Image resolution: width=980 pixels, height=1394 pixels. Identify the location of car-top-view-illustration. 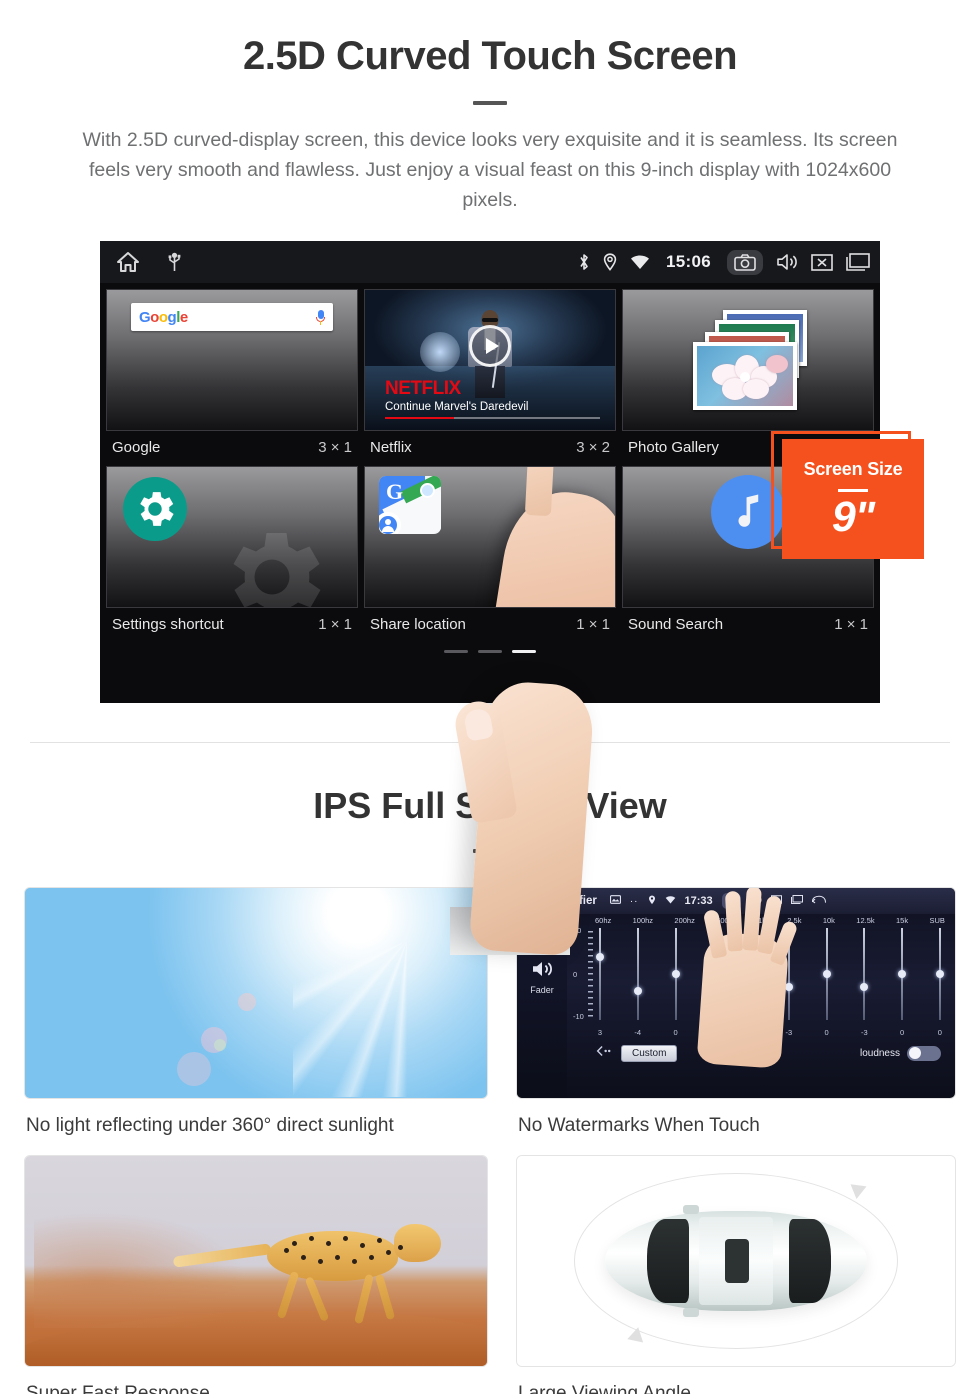
(736, 1261).